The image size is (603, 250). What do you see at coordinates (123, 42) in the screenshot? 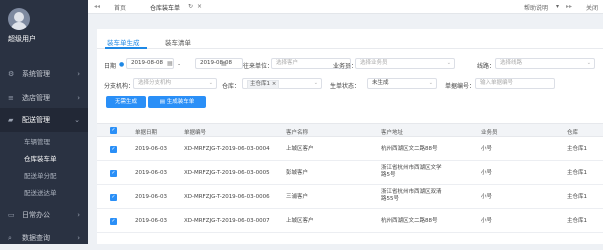
I see `tab-generate: 装车单生成` at bounding box center [123, 42].